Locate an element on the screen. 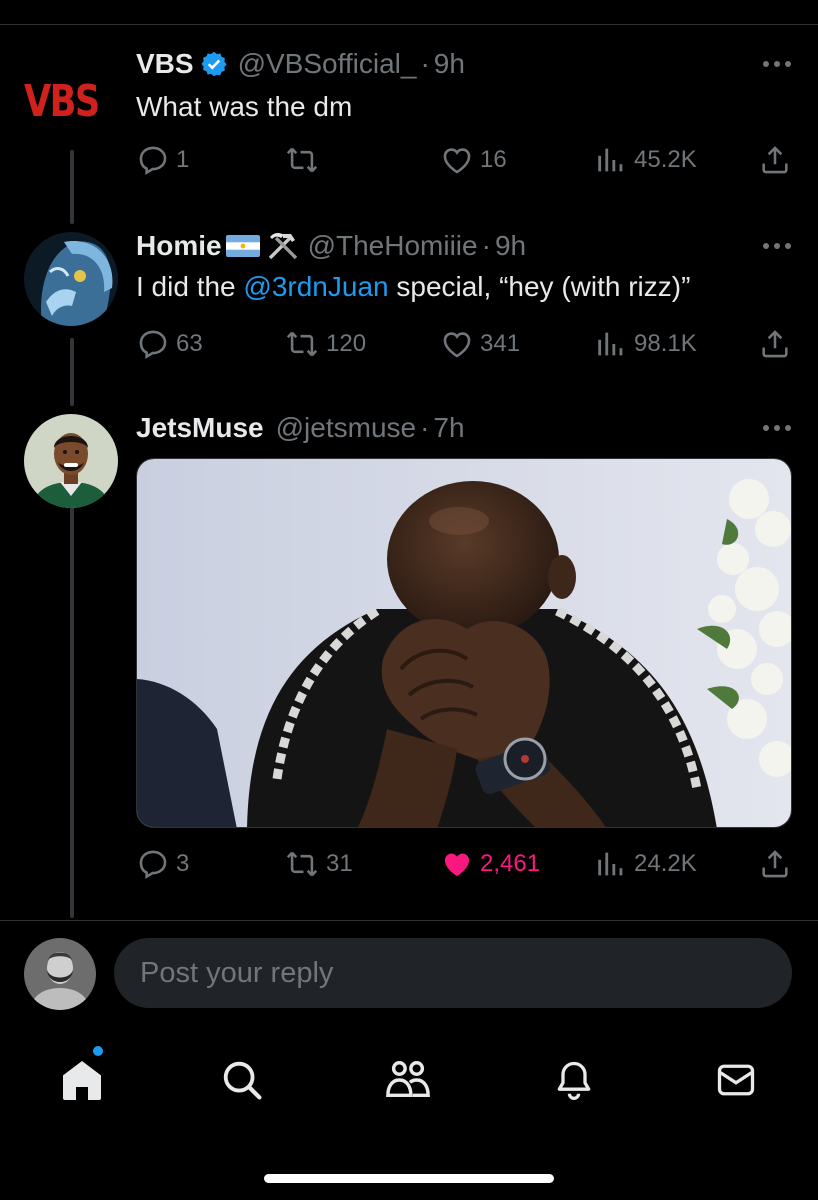  avatar-homie is located at coordinates (71, 279).